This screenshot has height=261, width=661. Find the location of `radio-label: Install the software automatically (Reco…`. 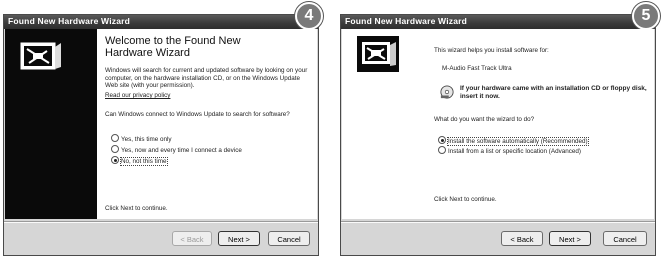

radio-label: Install the software automatically (Reco… is located at coordinates (518, 141).